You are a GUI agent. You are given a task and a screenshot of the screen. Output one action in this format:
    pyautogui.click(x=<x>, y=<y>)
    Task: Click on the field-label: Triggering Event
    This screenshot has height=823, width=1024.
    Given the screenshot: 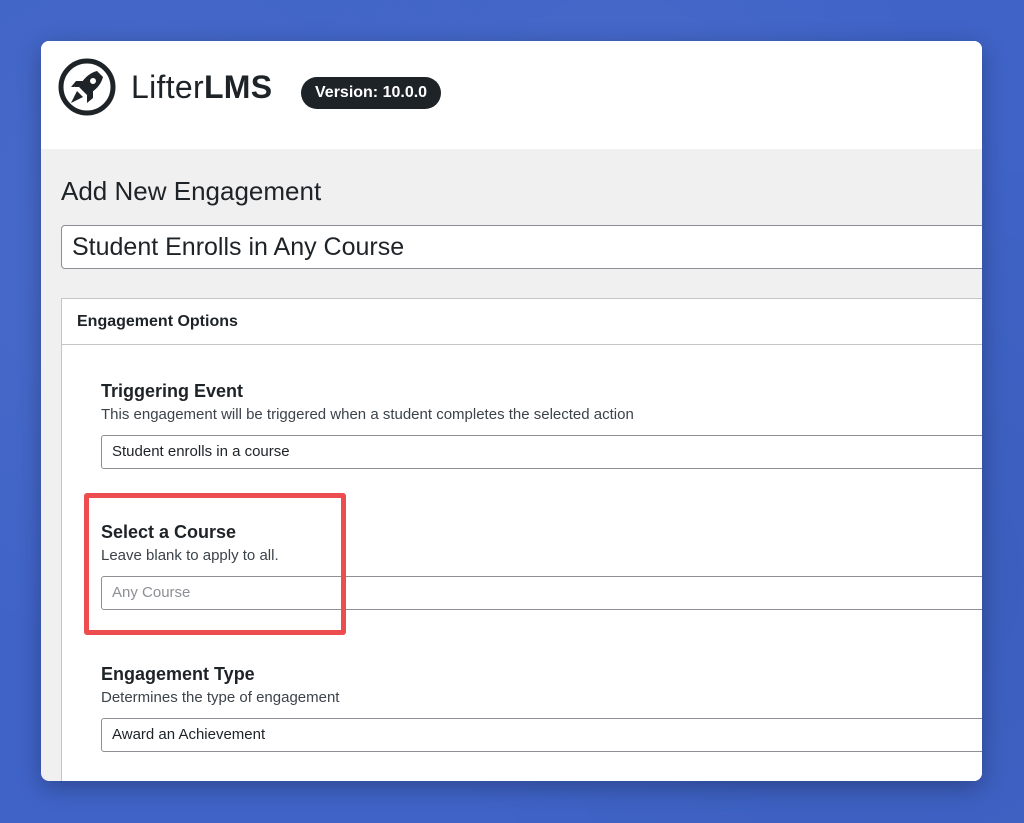 What is the action you would take?
    pyautogui.click(x=172, y=391)
    